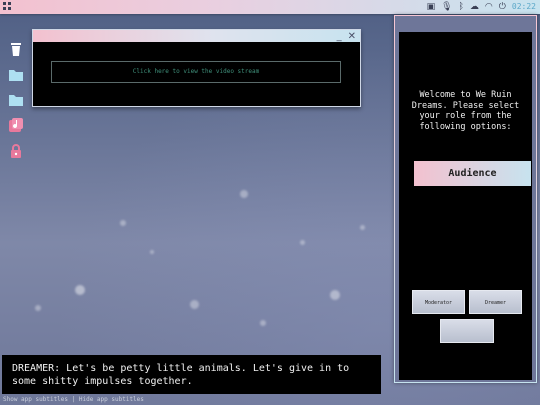  I want to click on show-subtitles-link: Show app subtitles, so click(35, 399).